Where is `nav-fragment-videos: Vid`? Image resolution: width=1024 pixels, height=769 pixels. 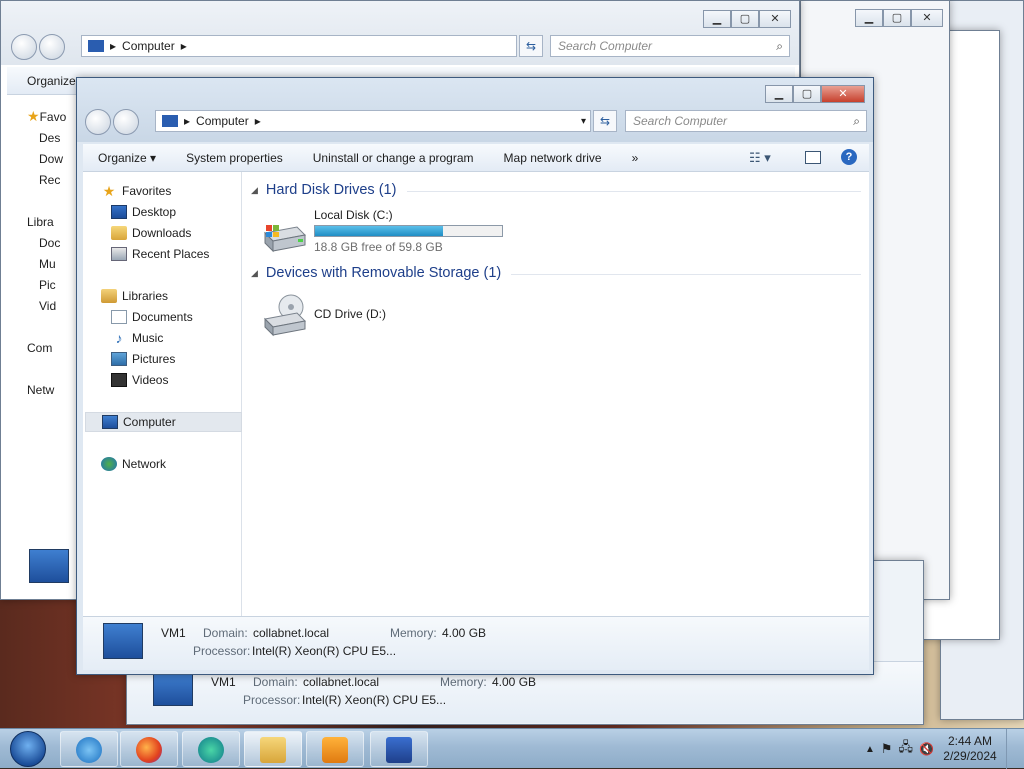
nav-fragment-videos: Vid is located at coordinates (47, 306).